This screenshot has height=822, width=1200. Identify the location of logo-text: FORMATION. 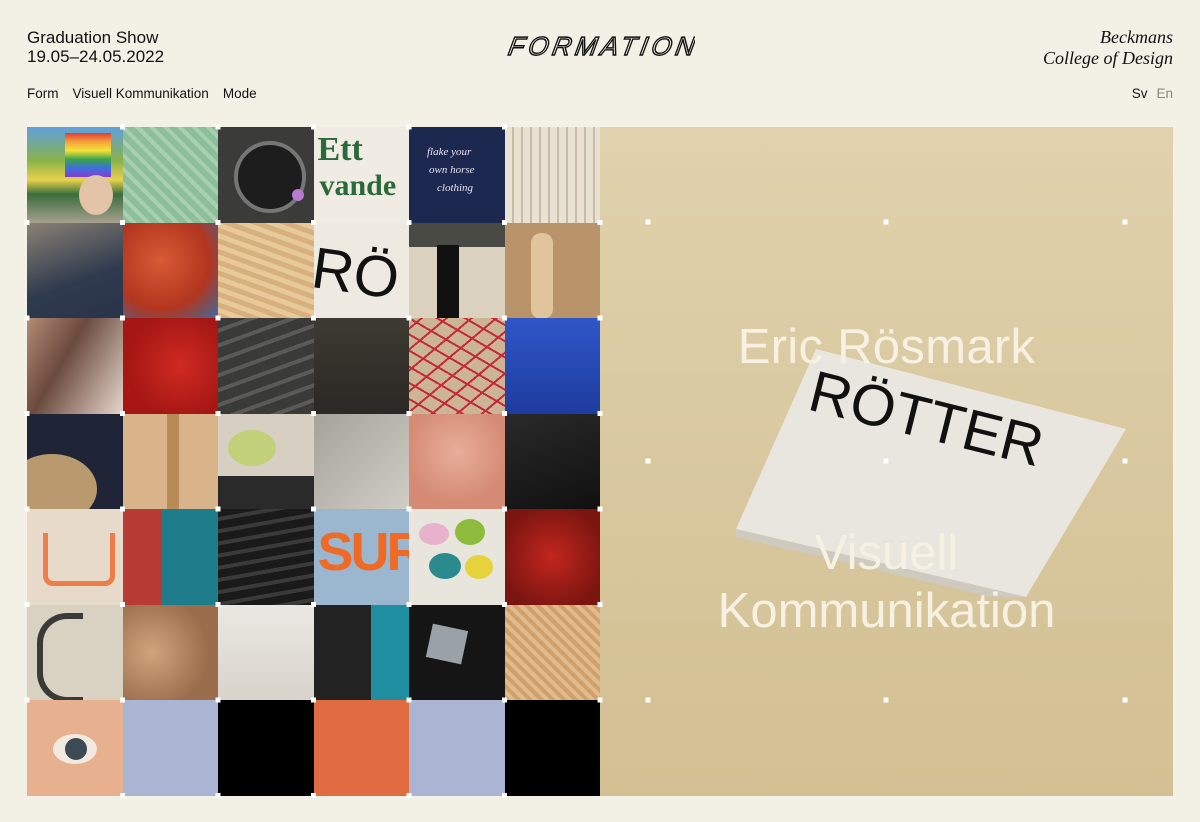
(600, 46).